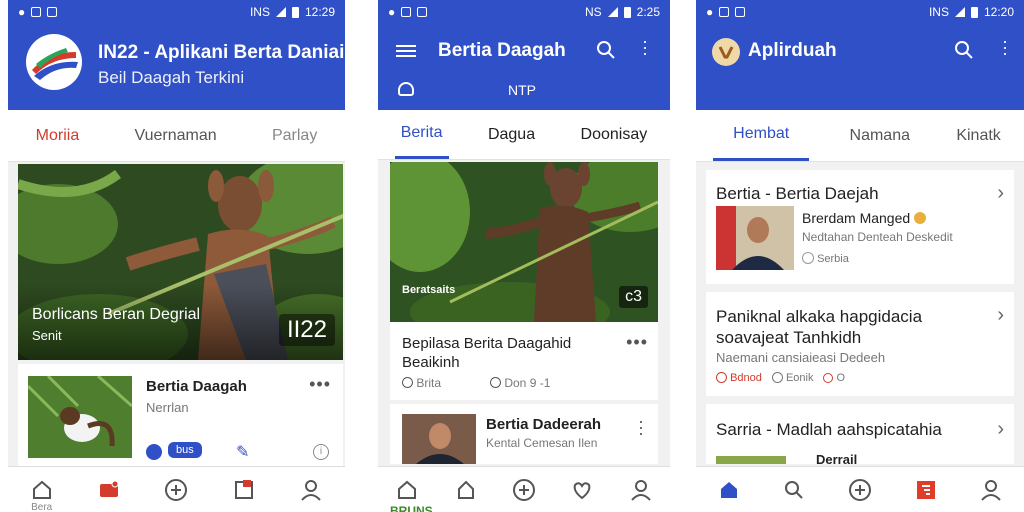  Describe the element at coordinates (527, 383) in the screenshot. I see `meta-text: Don 9 -1` at that location.